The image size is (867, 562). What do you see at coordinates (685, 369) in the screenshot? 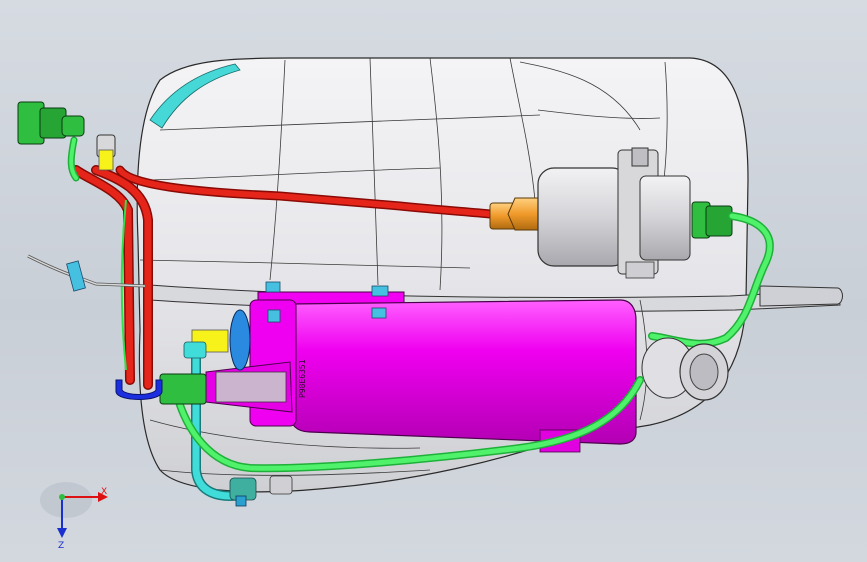
I see `filler-neck-port` at bounding box center [685, 369].